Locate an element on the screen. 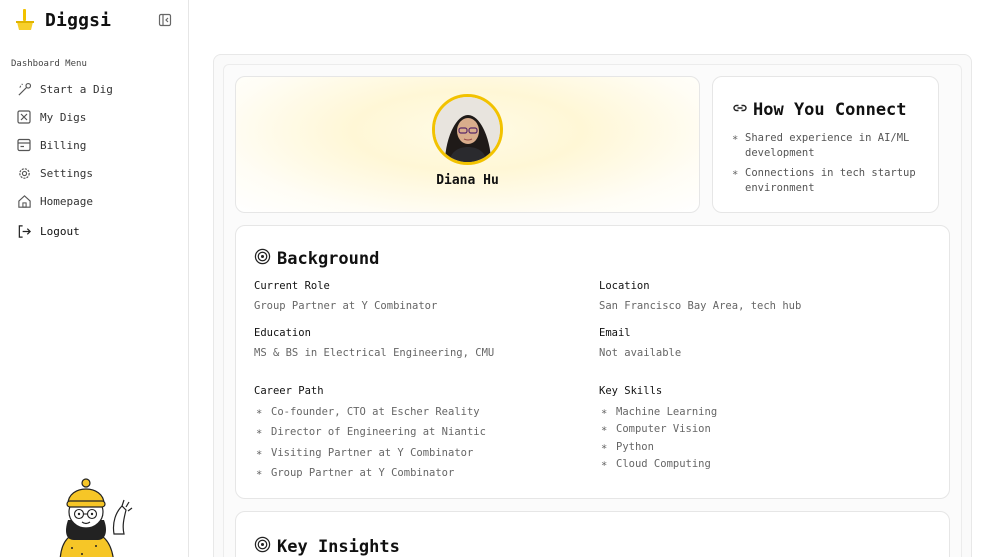 This screenshot has width=994, height=557. current-role-value: Group Partner at Y Combinator is located at coordinates (346, 306).